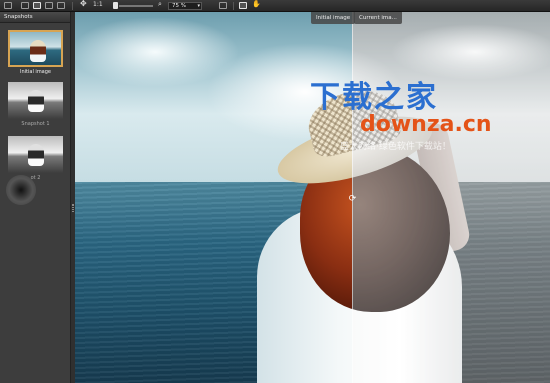  I want to click on snapshot-item: Snapshot 1, so click(35, 104).